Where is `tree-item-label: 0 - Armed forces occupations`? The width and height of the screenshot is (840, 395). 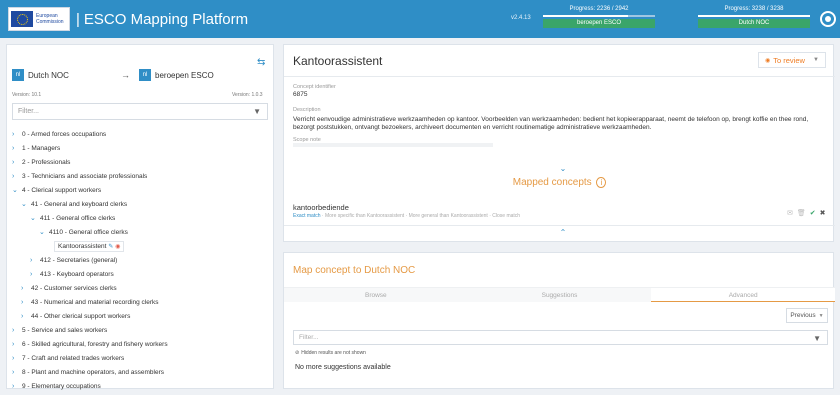
tree-item-label: 0 - Armed forces occupations is located at coordinates (64, 134).